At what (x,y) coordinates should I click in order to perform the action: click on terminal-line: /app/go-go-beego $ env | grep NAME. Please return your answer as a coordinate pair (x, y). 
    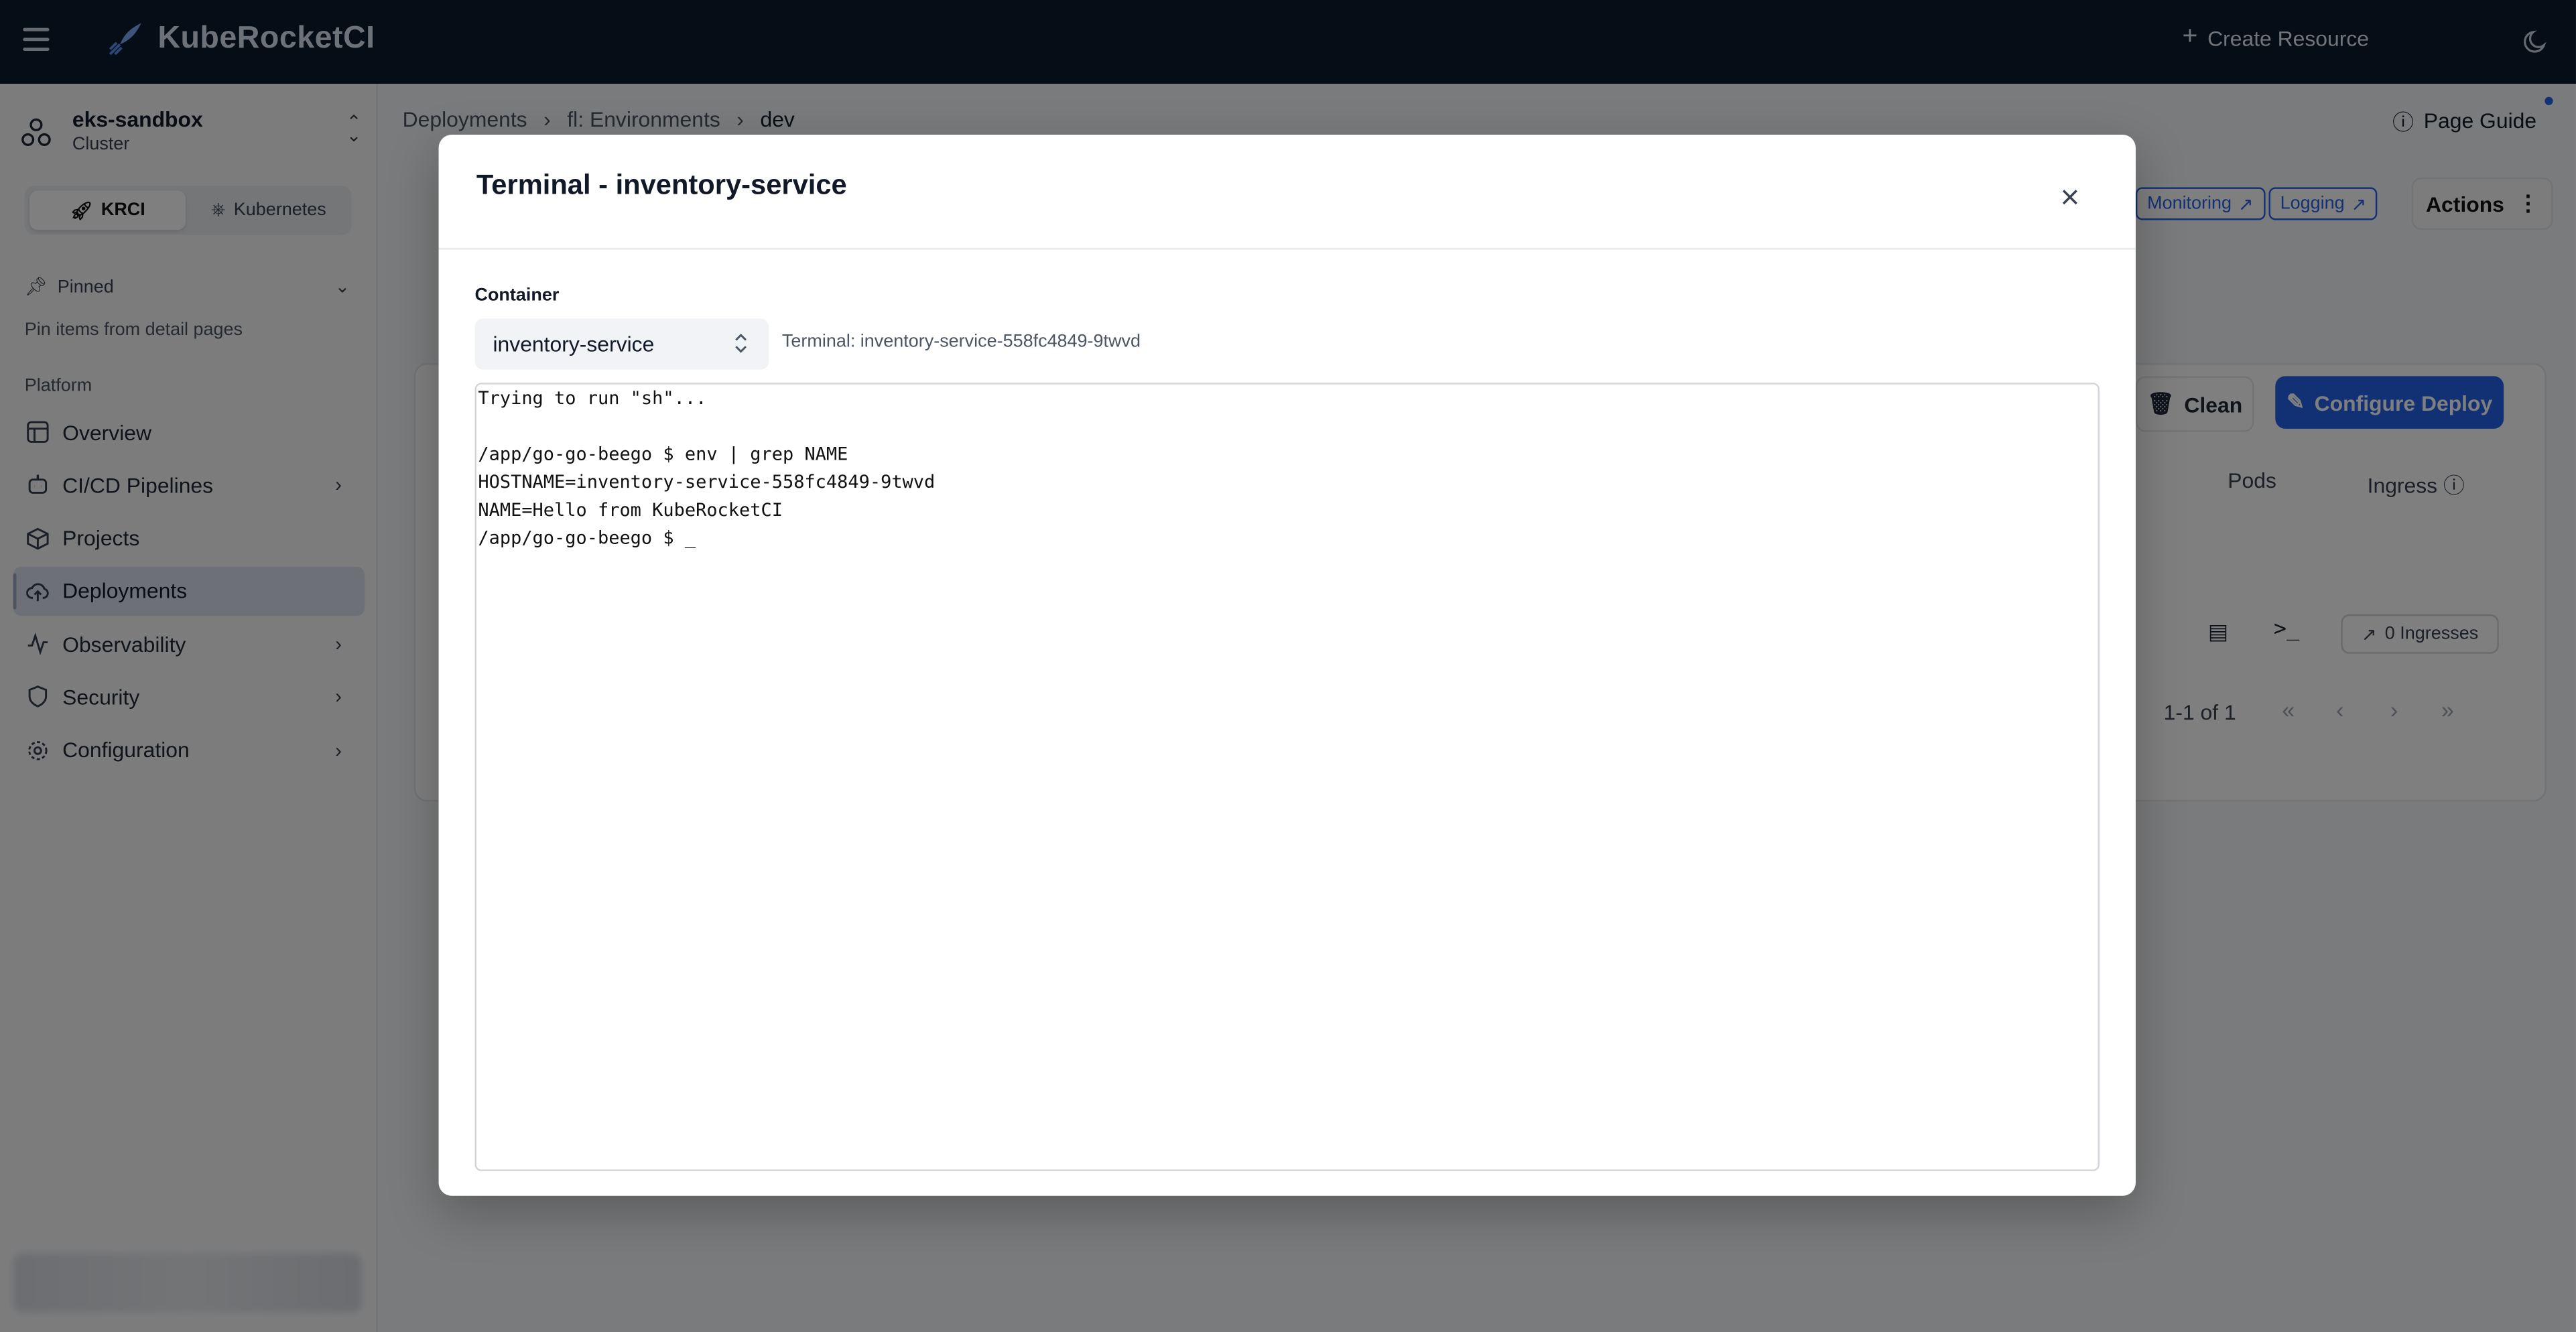
    Looking at the image, I should click on (663, 454).